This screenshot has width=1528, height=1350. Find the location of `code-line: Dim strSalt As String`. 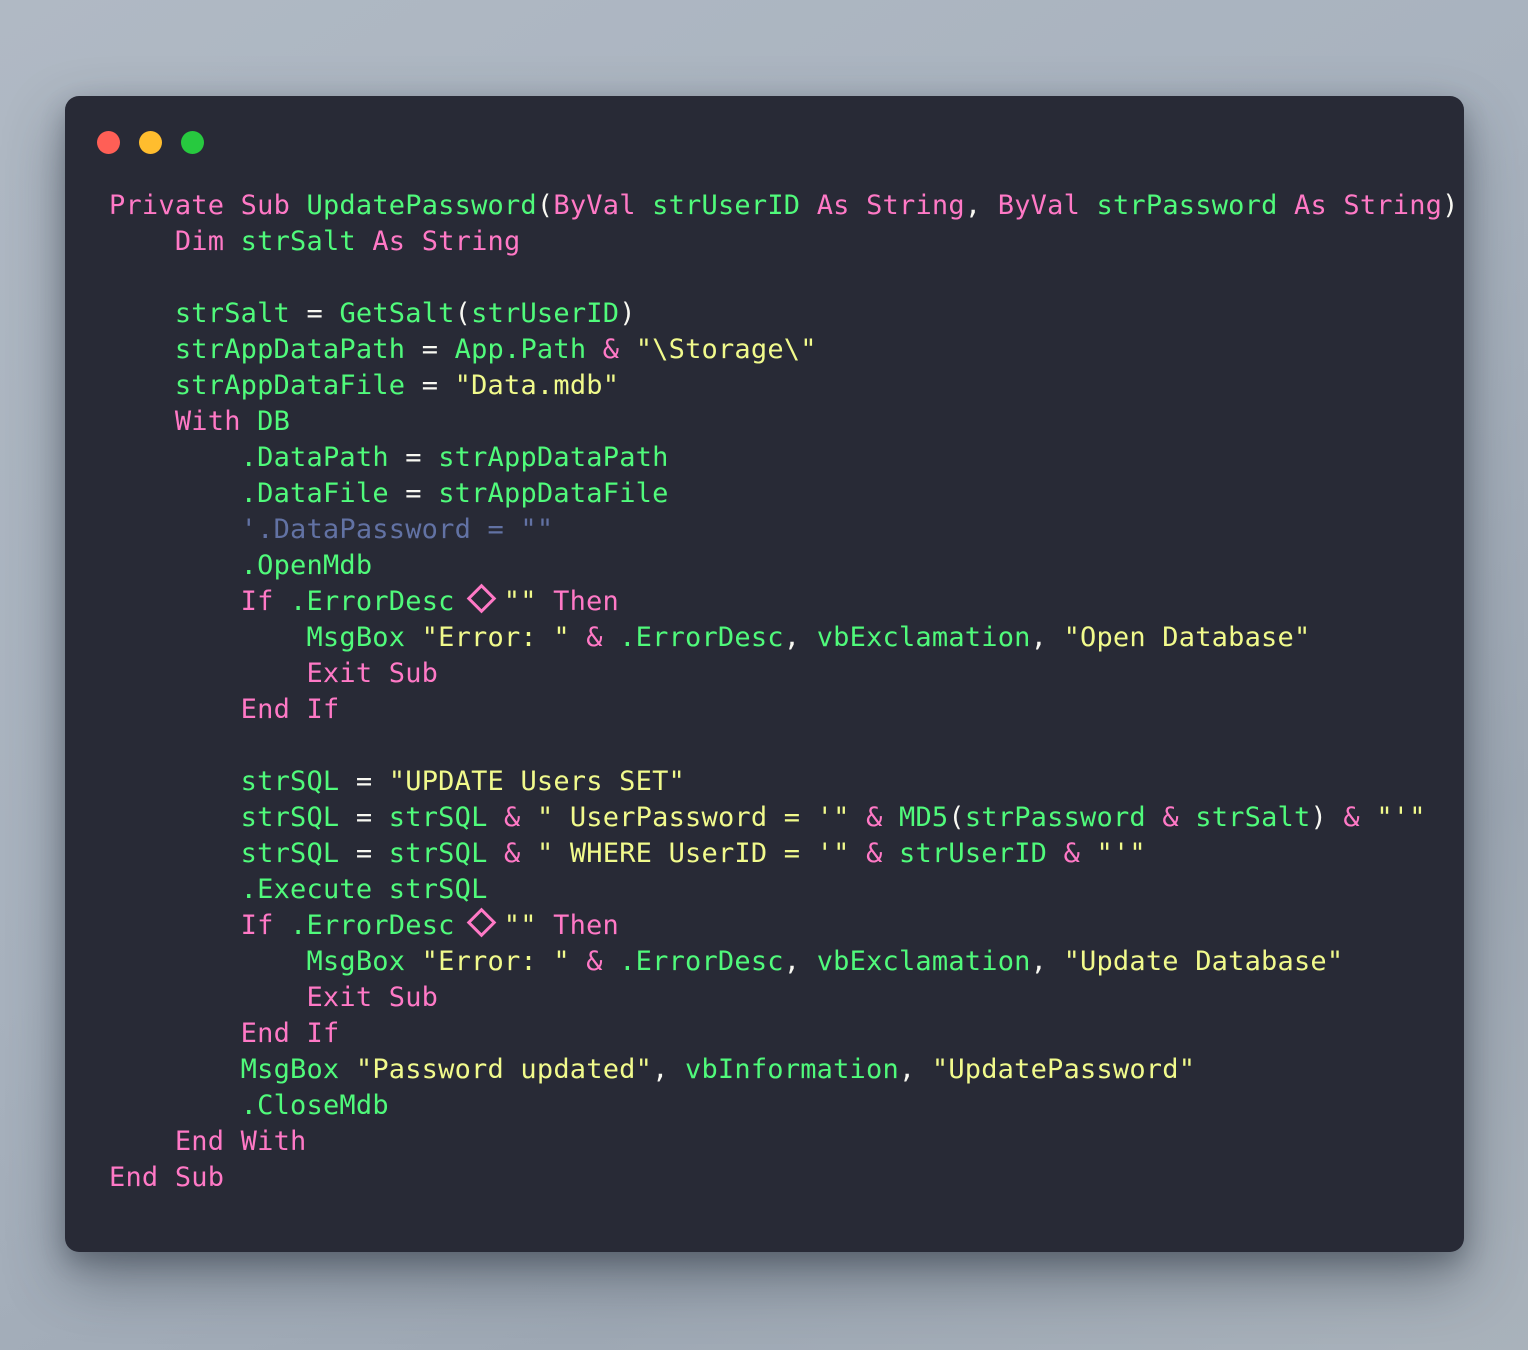

code-line: Dim strSalt As String is located at coordinates (347, 241).